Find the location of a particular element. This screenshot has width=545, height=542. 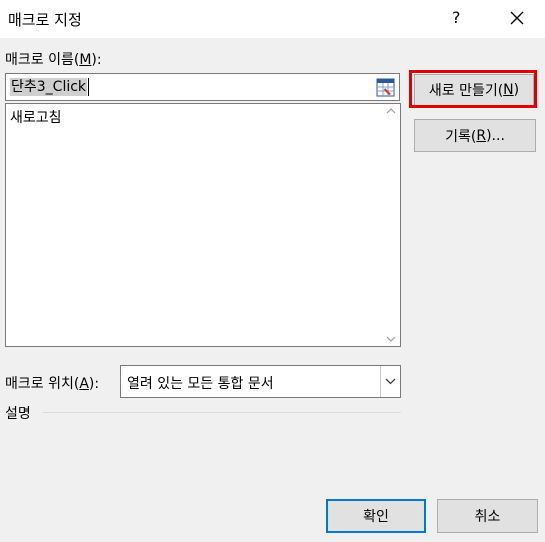

dropdown-button is located at coordinates (390, 381).